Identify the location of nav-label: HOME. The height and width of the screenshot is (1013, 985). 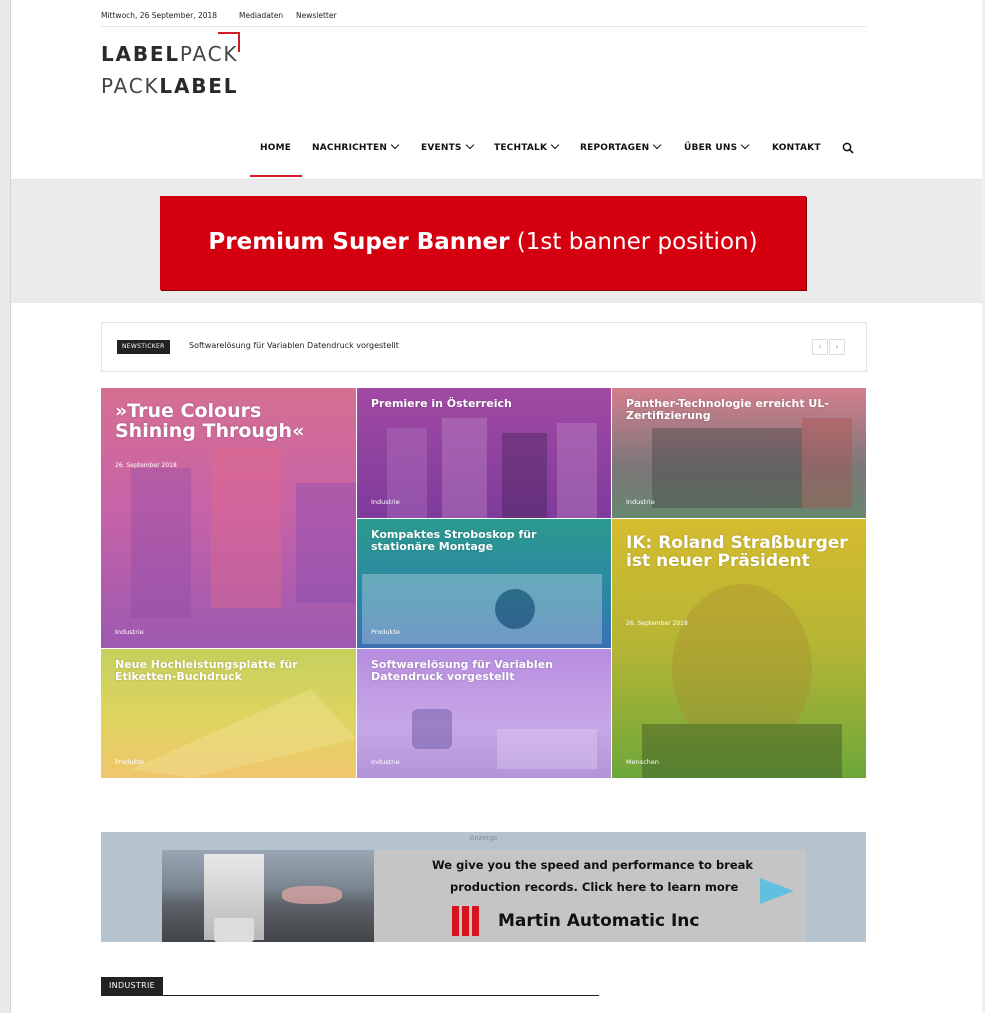
(276, 148).